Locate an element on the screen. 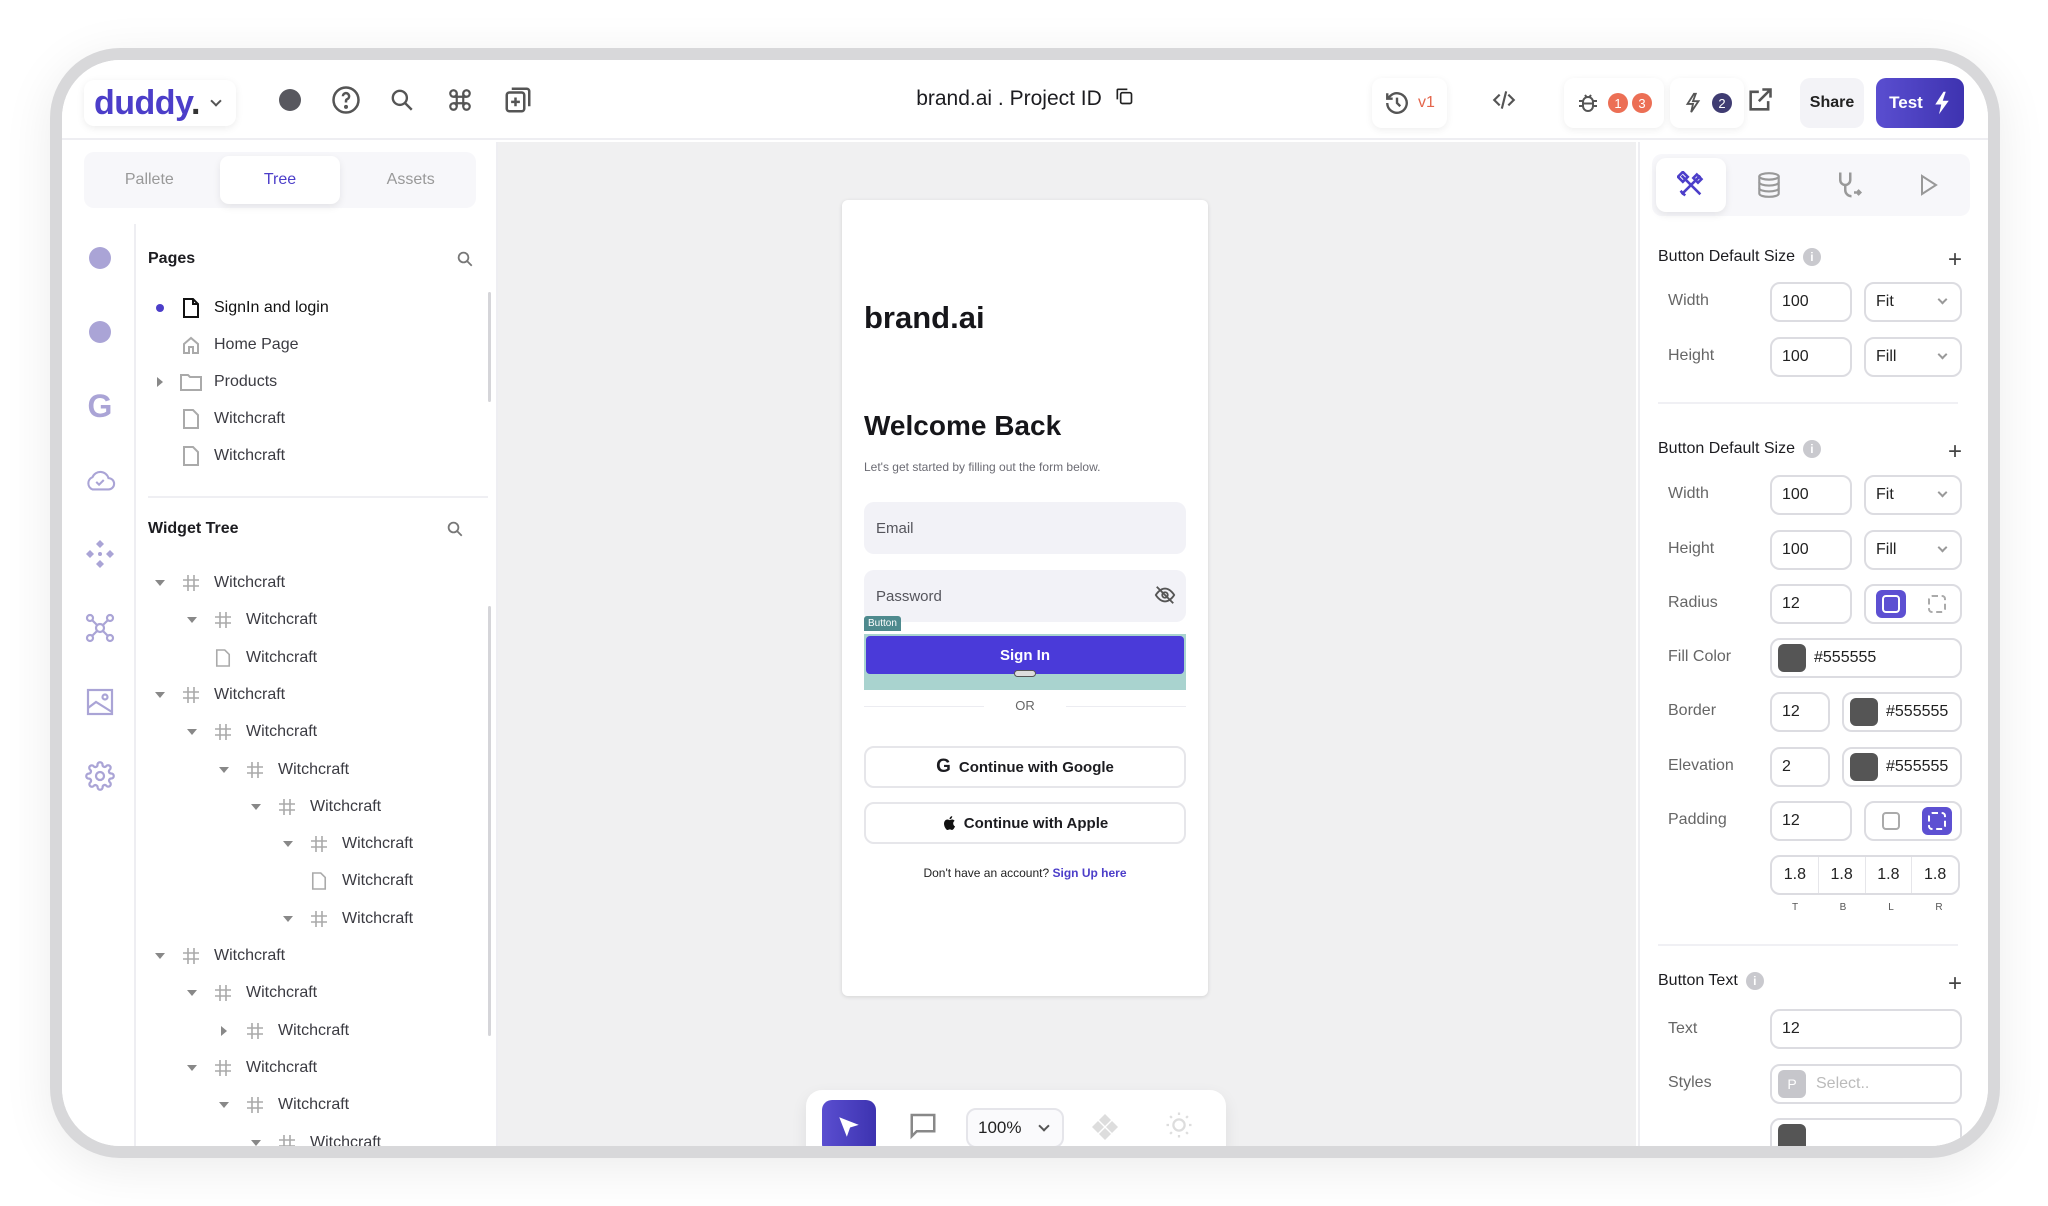 This screenshot has height=1206, width=2048. google-icon: G is located at coordinates (100, 406).